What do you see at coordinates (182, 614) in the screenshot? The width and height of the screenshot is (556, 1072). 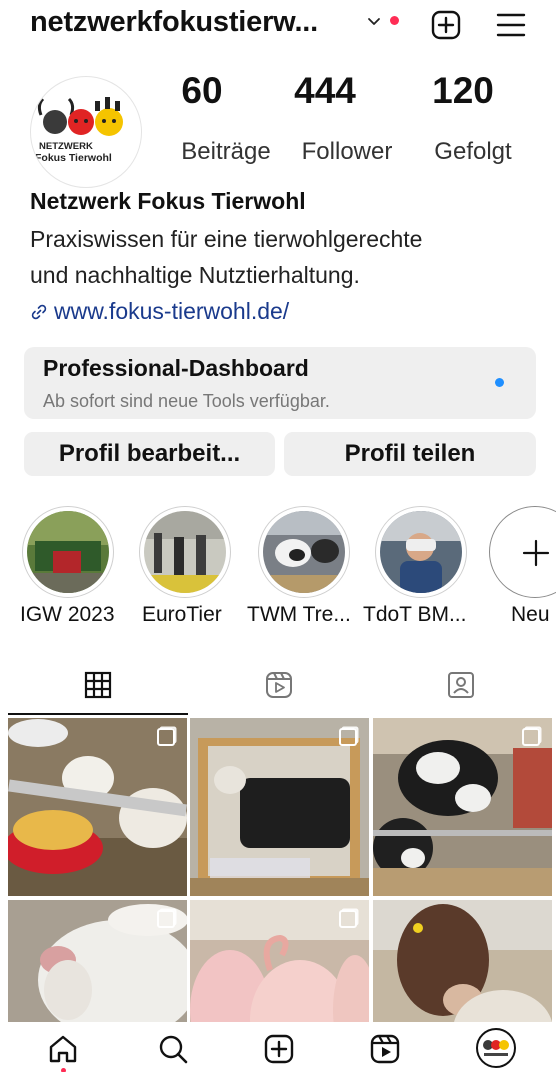 I see `highlight-label: EuroTier` at bounding box center [182, 614].